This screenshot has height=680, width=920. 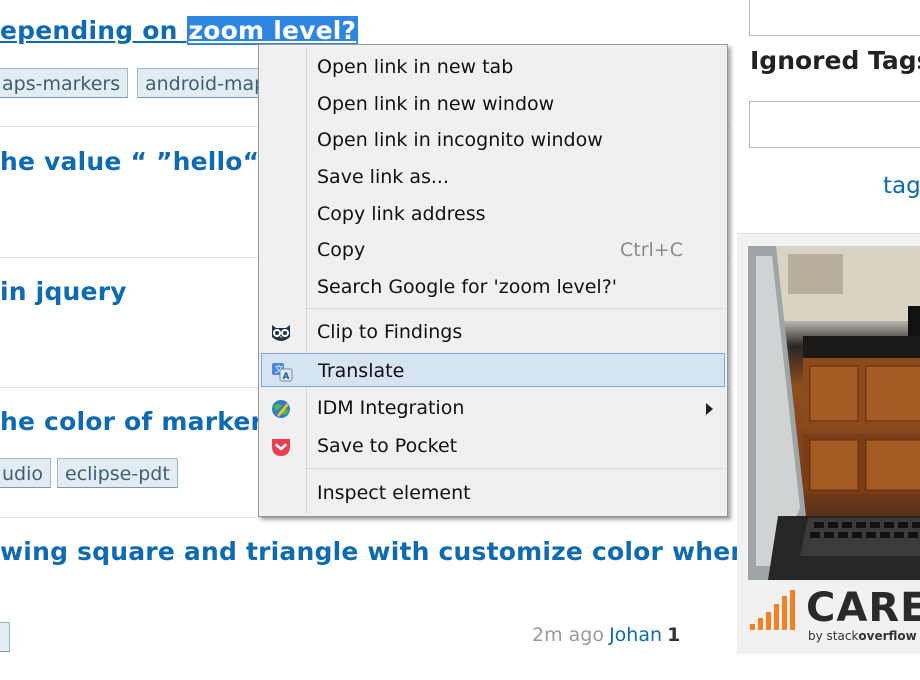 I want to click on tag-chip: android-map, so click(x=206, y=83).